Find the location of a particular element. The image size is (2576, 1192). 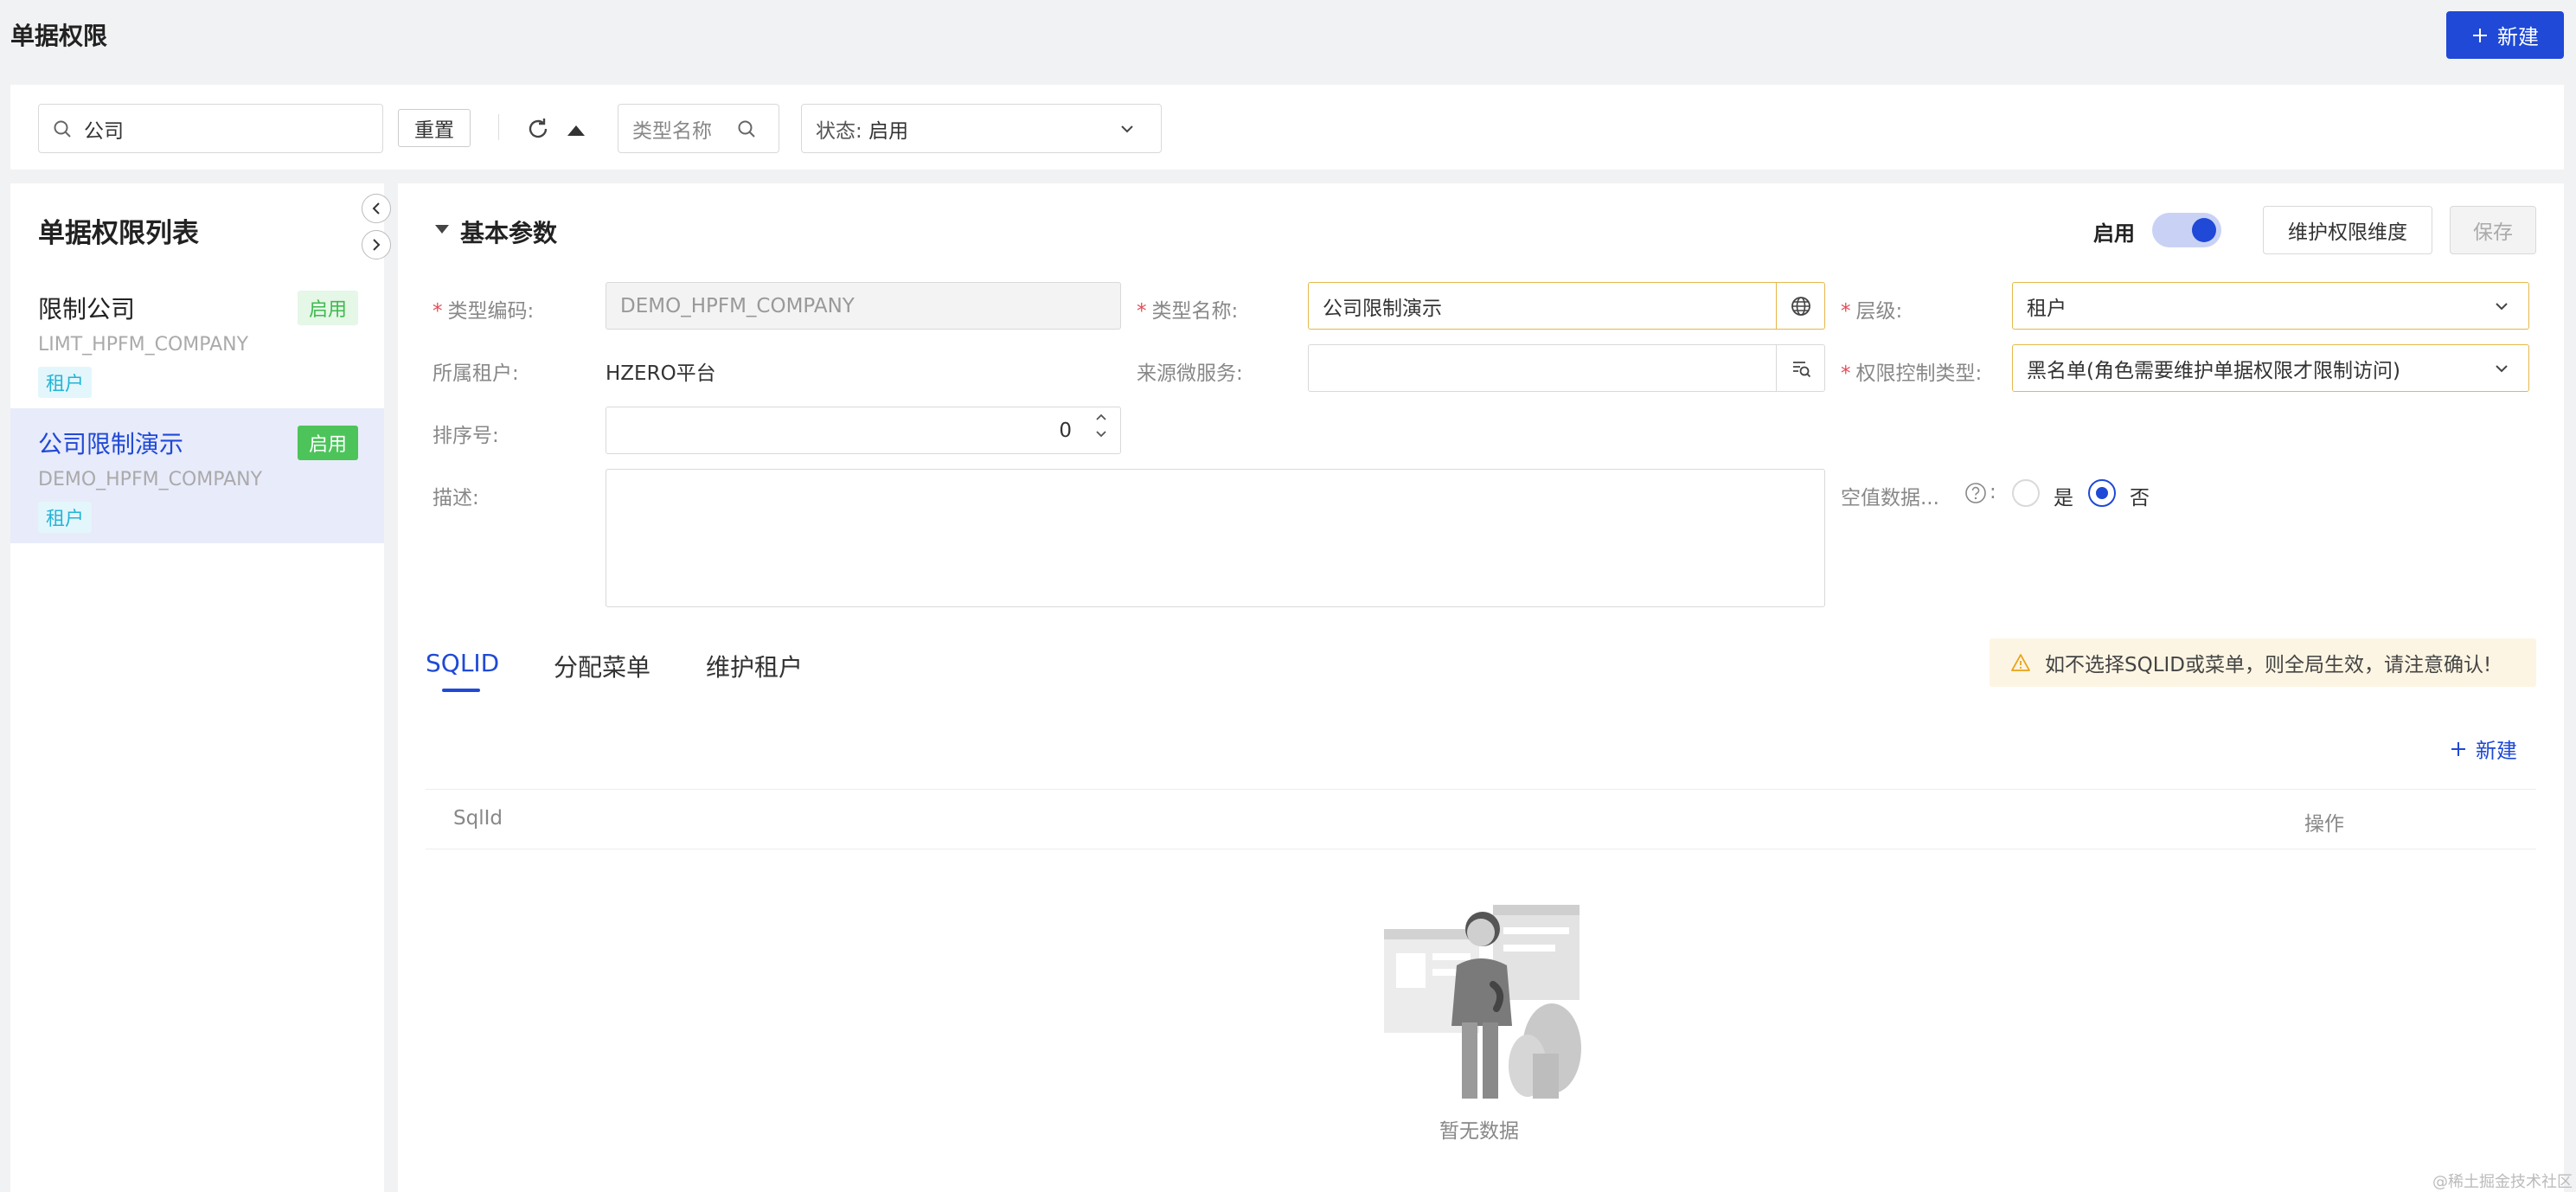

list-item-code: LIMT_HPFM_COMPANY is located at coordinates (143, 345).